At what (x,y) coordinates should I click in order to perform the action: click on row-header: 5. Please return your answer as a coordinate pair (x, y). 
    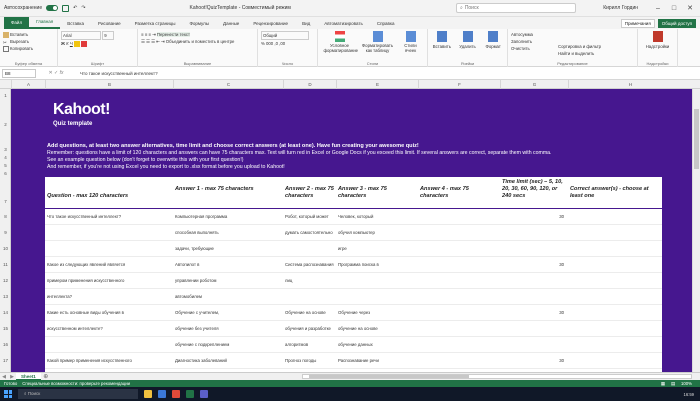
    Looking at the image, I should click on (5, 165).